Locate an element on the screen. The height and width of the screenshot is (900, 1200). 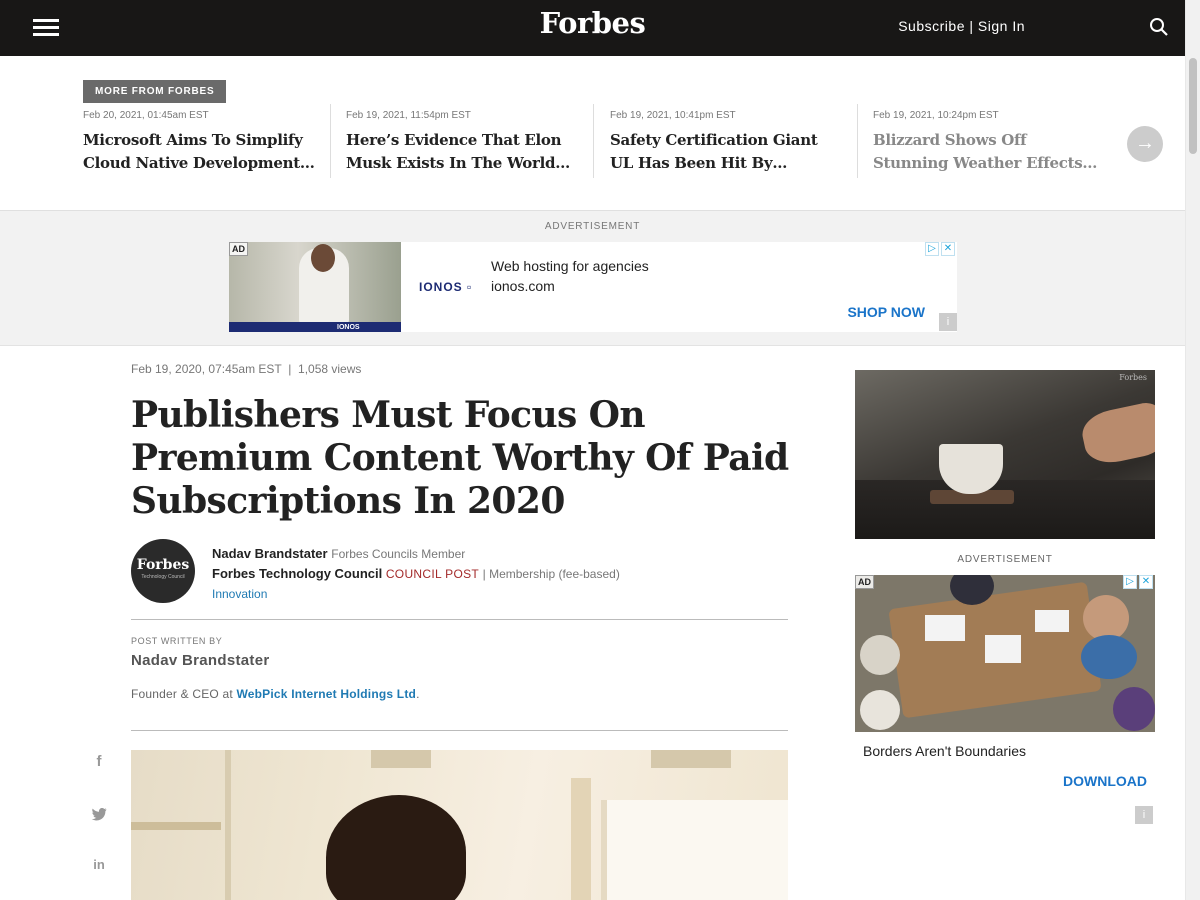
rail-image: Forbes is located at coordinates (1005, 454).